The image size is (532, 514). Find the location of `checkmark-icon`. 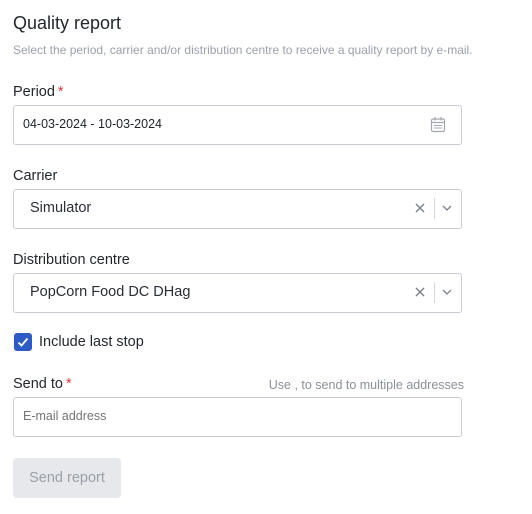

checkmark-icon is located at coordinates (23, 342).